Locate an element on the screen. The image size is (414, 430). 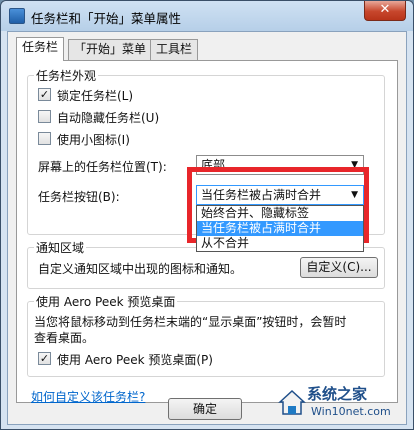
small-icons-label: 使用小图标(I) is located at coordinates (93, 140).